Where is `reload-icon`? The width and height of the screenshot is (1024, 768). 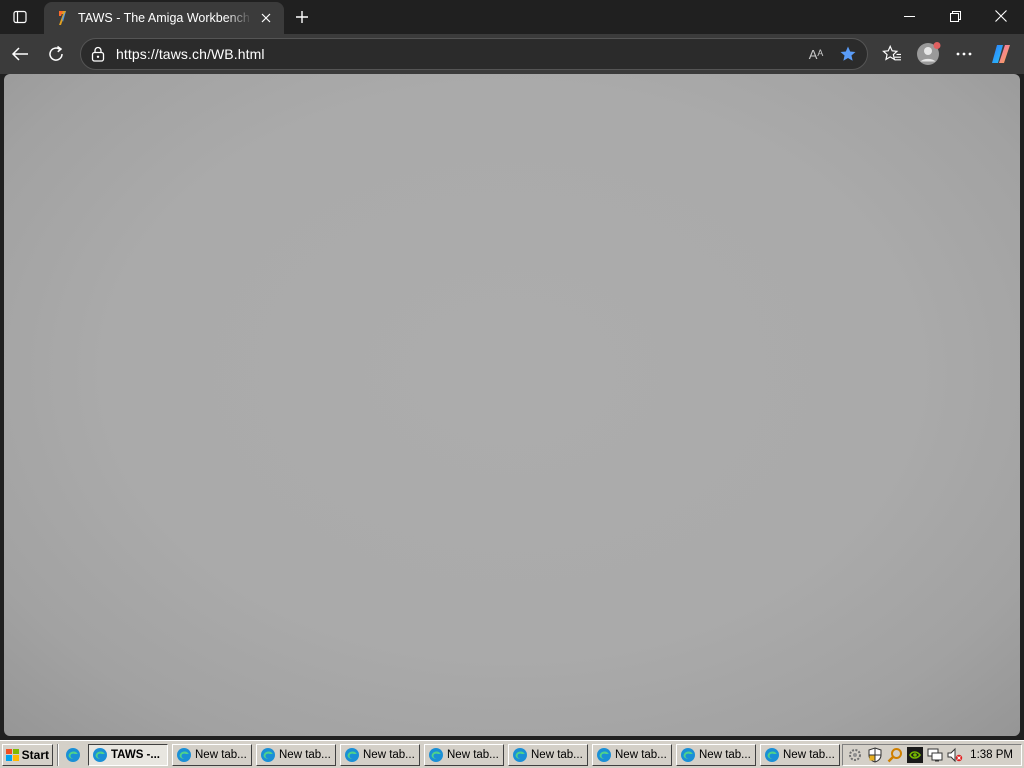
reload-icon is located at coordinates (56, 54).